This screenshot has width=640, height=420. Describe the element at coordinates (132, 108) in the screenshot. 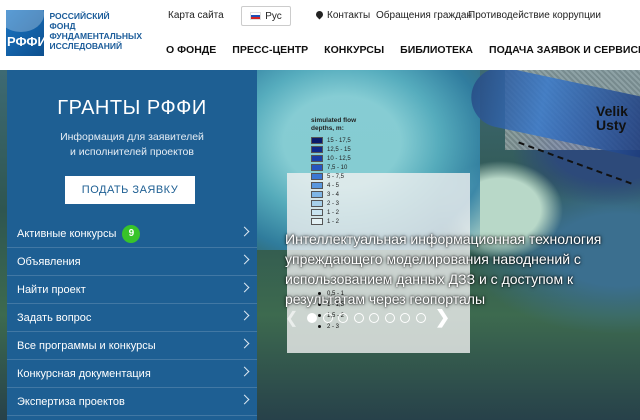

I see `sidebar-title: ГРАНТЫ РФФИ` at that location.